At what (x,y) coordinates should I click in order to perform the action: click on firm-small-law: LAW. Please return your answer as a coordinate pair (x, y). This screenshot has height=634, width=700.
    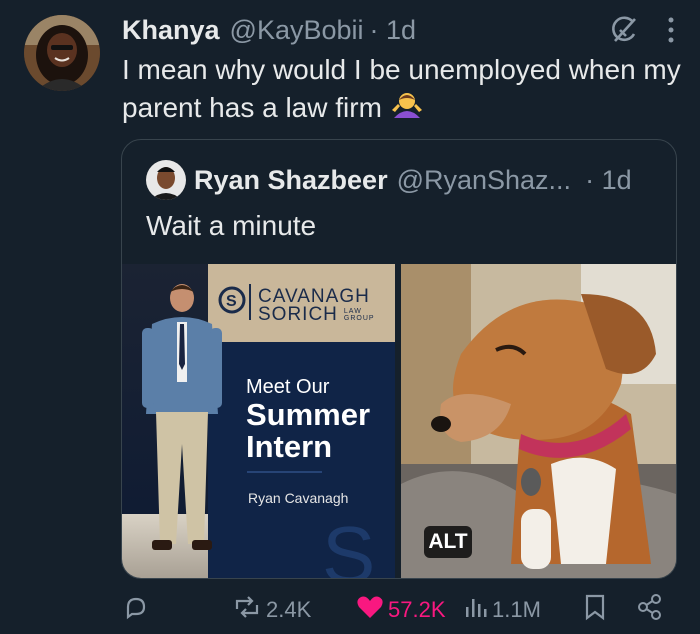
    Looking at the image, I should click on (352, 311).